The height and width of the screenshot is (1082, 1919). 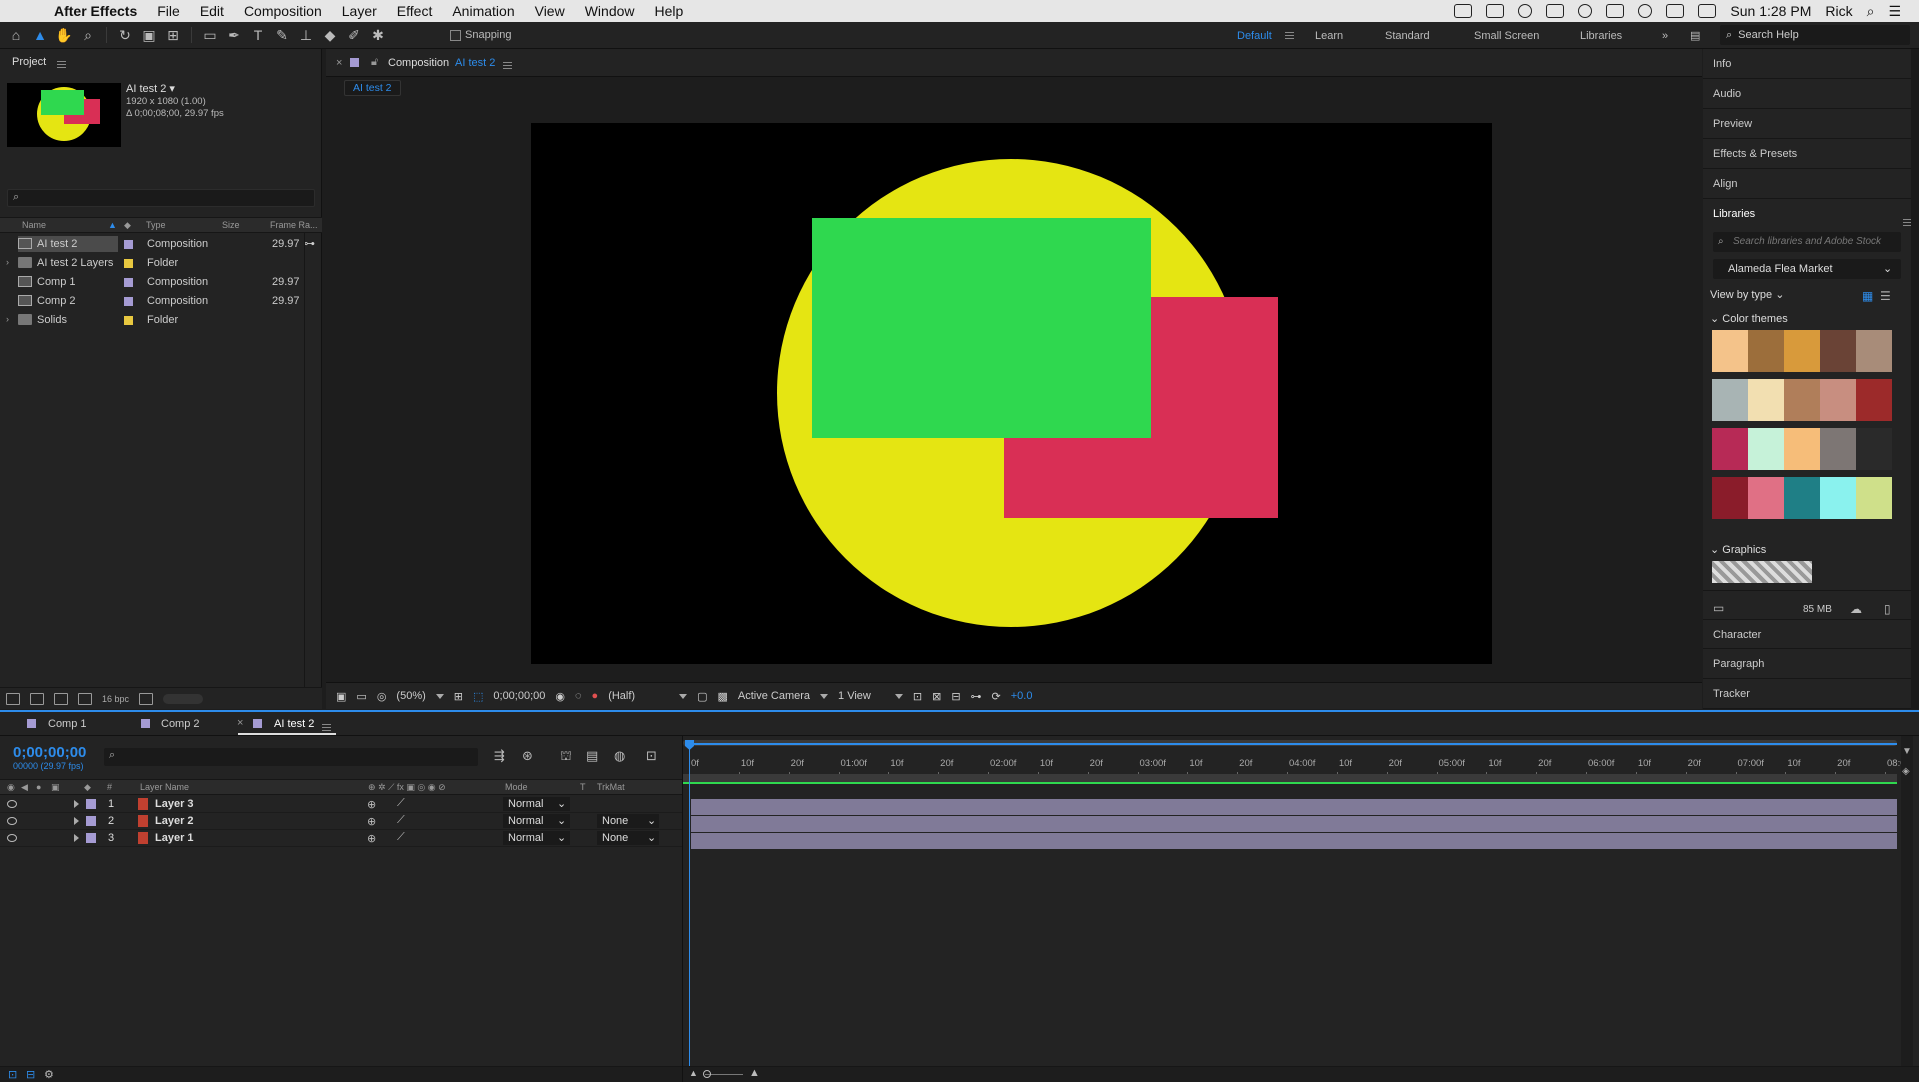 What do you see at coordinates (174, 804) in the screenshot?
I see `layer-name: Layer 3` at bounding box center [174, 804].